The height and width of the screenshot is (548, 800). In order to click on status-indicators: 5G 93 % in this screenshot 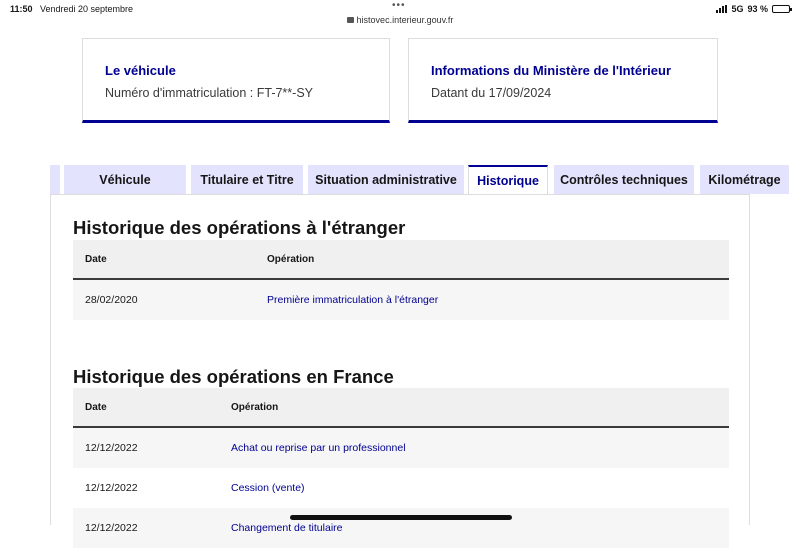, I will do `click(754, 9)`.